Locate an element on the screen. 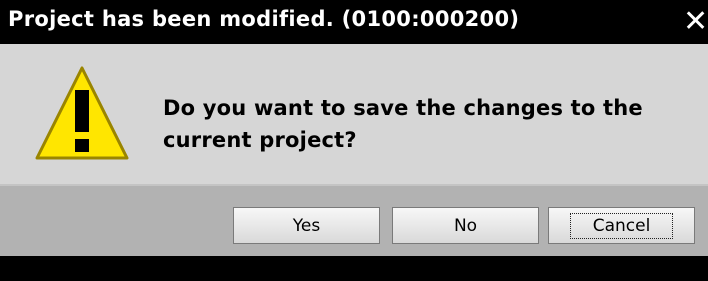 This screenshot has height=281, width=708. close-button: ✕ is located at coordinates (695, 22).